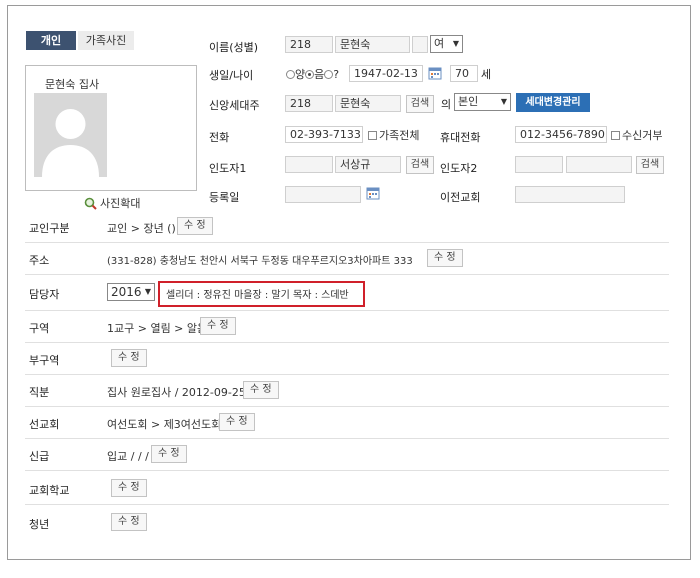  What do you see at coordinates (290, 74) in the screenshot?
I see `radio-solar` at bounding box center [290, 74].